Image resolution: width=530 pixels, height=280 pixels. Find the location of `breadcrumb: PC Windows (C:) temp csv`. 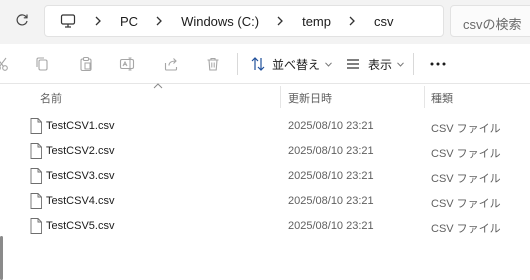

breadcrumb: PC Windows (C:) temp csv is located at coordinates (249, 21).